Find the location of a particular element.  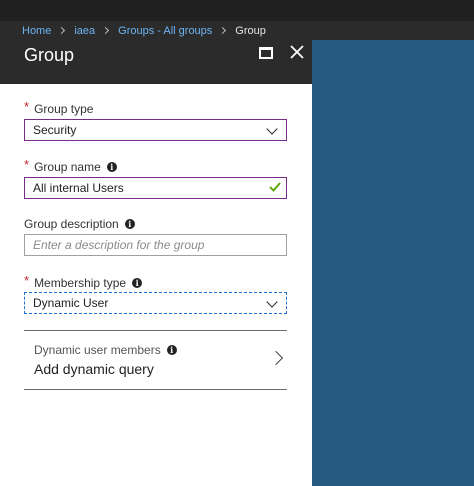

blade-header: Group is located at coordinates (156, 62).